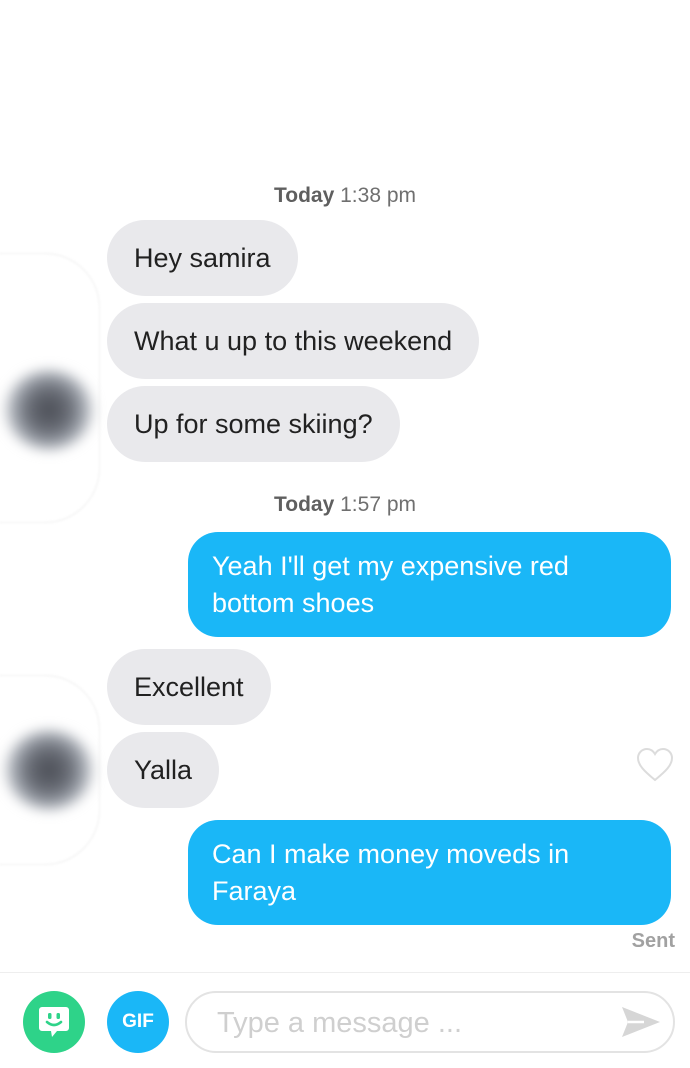  I want to click on received-message: Up for some skiing?, so click(253, 424).